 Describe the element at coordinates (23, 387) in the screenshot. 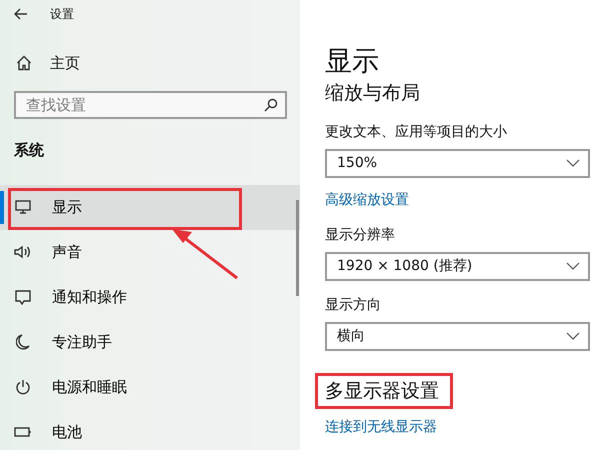

I see `power-icon` at that location.